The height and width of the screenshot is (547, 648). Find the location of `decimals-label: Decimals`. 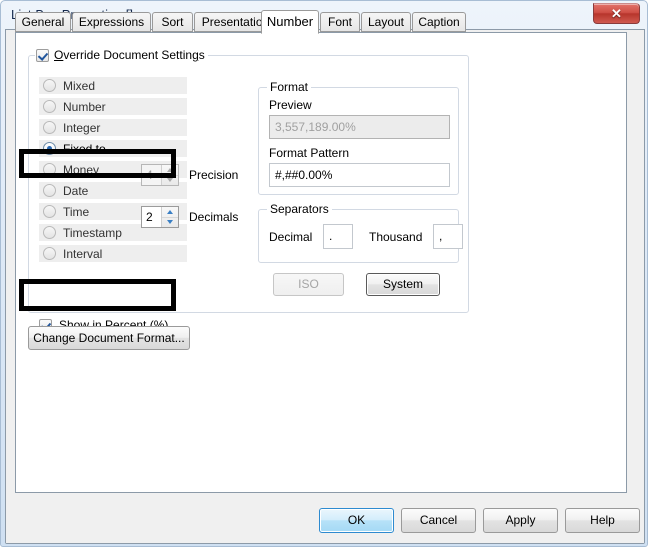

decimals-label: Decimals is located at coordinates (214, 217).